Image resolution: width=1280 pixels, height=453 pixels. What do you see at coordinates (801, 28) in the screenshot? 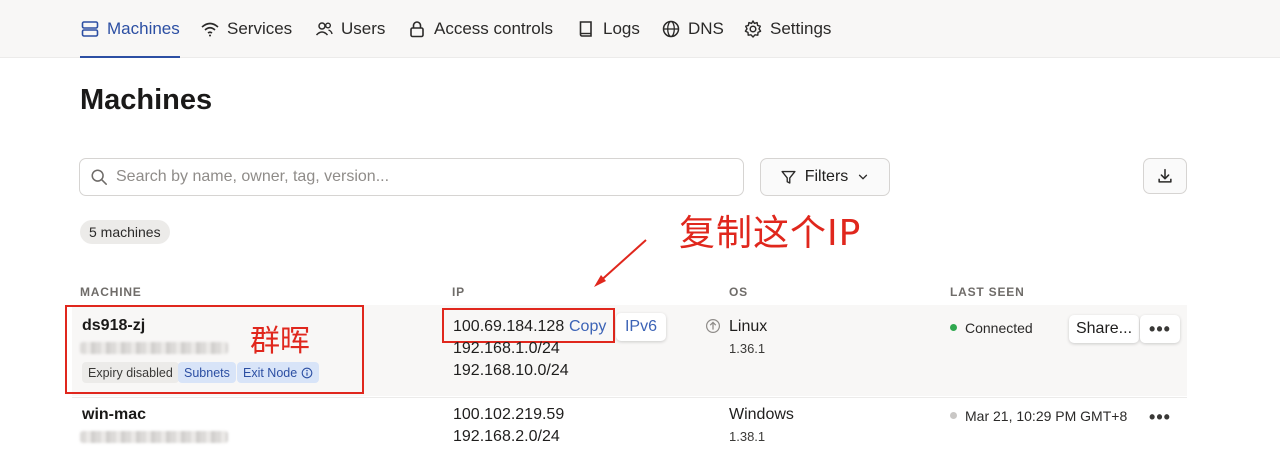
I see `nav-settings-label: Settings` at bounding box center [801, 28].